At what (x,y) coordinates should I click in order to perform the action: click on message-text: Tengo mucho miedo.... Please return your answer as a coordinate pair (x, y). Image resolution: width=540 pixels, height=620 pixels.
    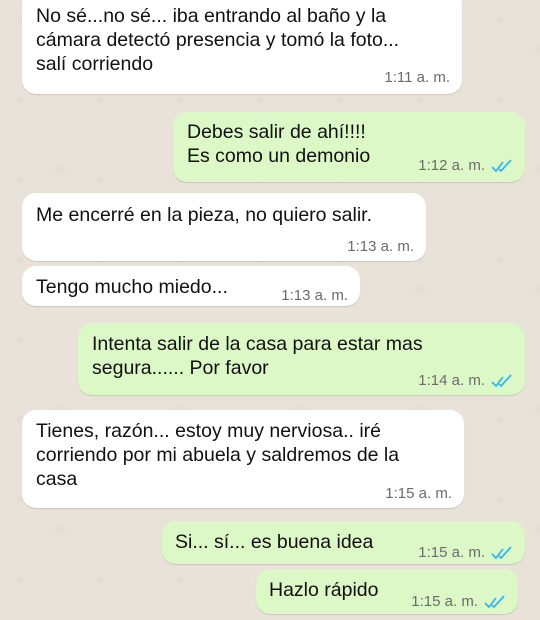
    Looking at the image, I should click on (132, 287).